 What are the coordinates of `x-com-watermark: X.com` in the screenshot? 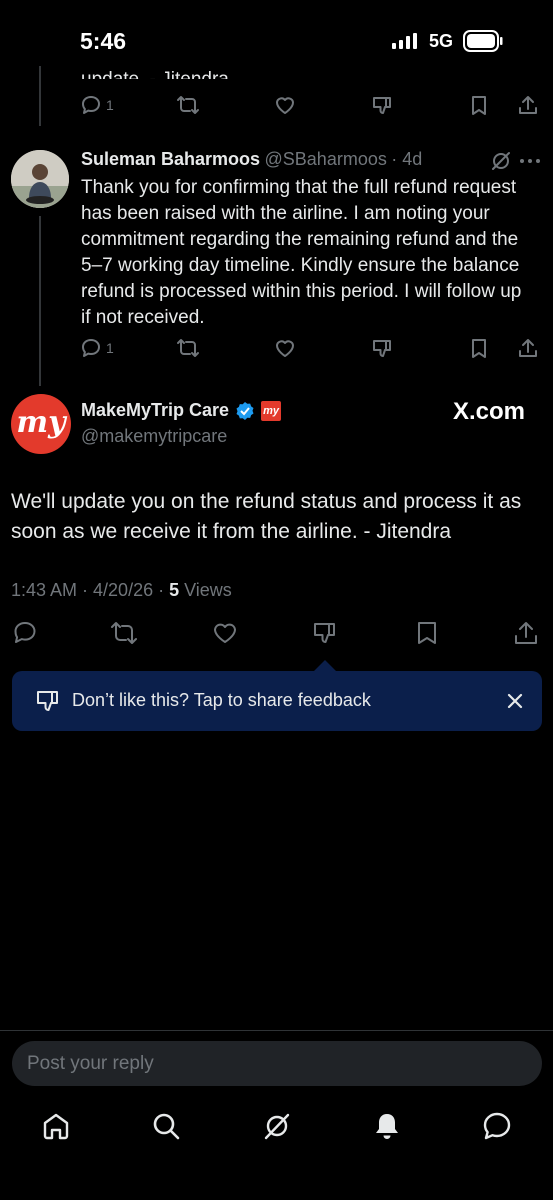 It's located at (489, 411).